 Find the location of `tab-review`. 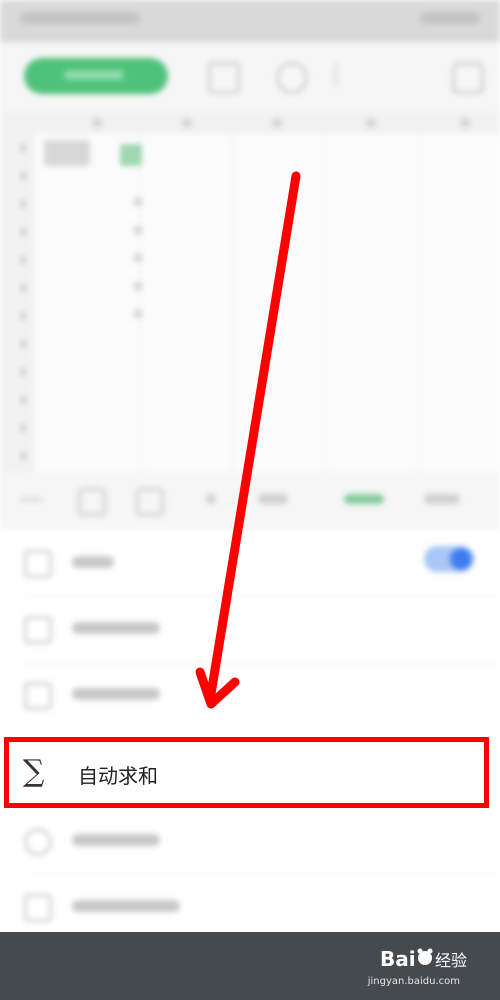

tab-review is located at coordinates (442, 499).